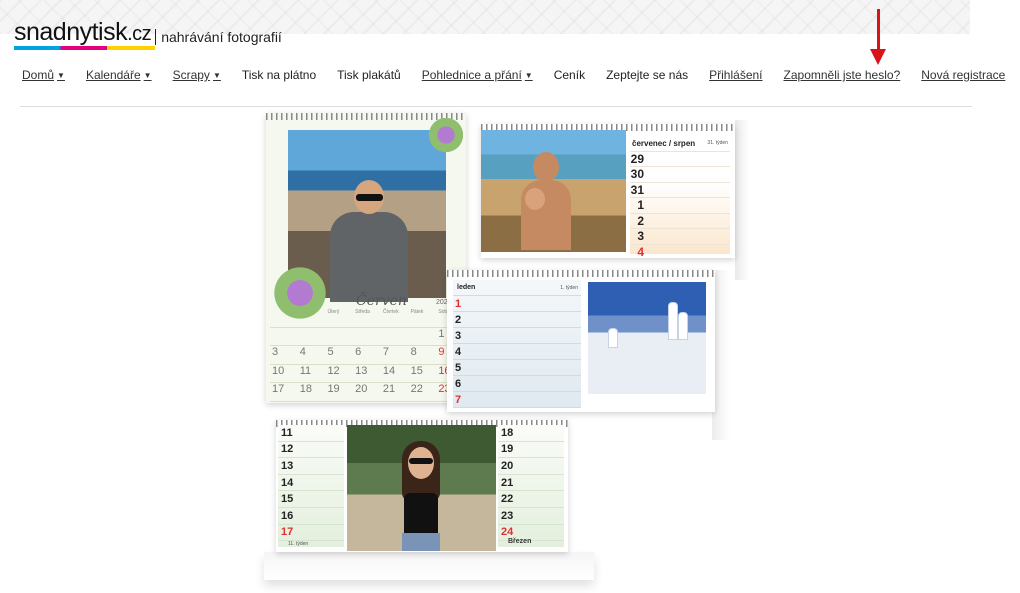  I want to click on day-cell: 20, so click(361, 389).